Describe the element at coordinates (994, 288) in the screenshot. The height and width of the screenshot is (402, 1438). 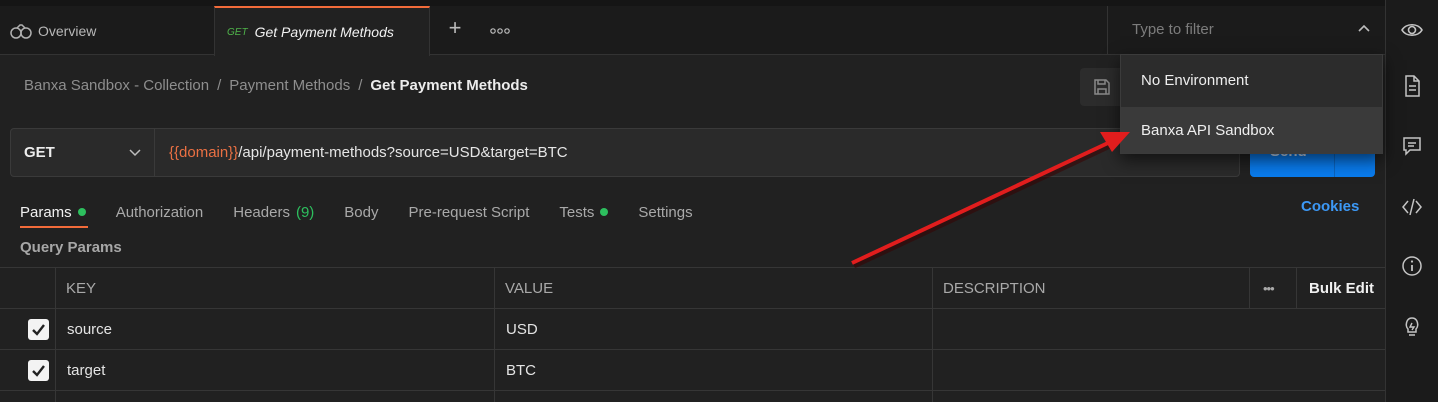
I see `column-header-description: DESCRIPTION` at that location.